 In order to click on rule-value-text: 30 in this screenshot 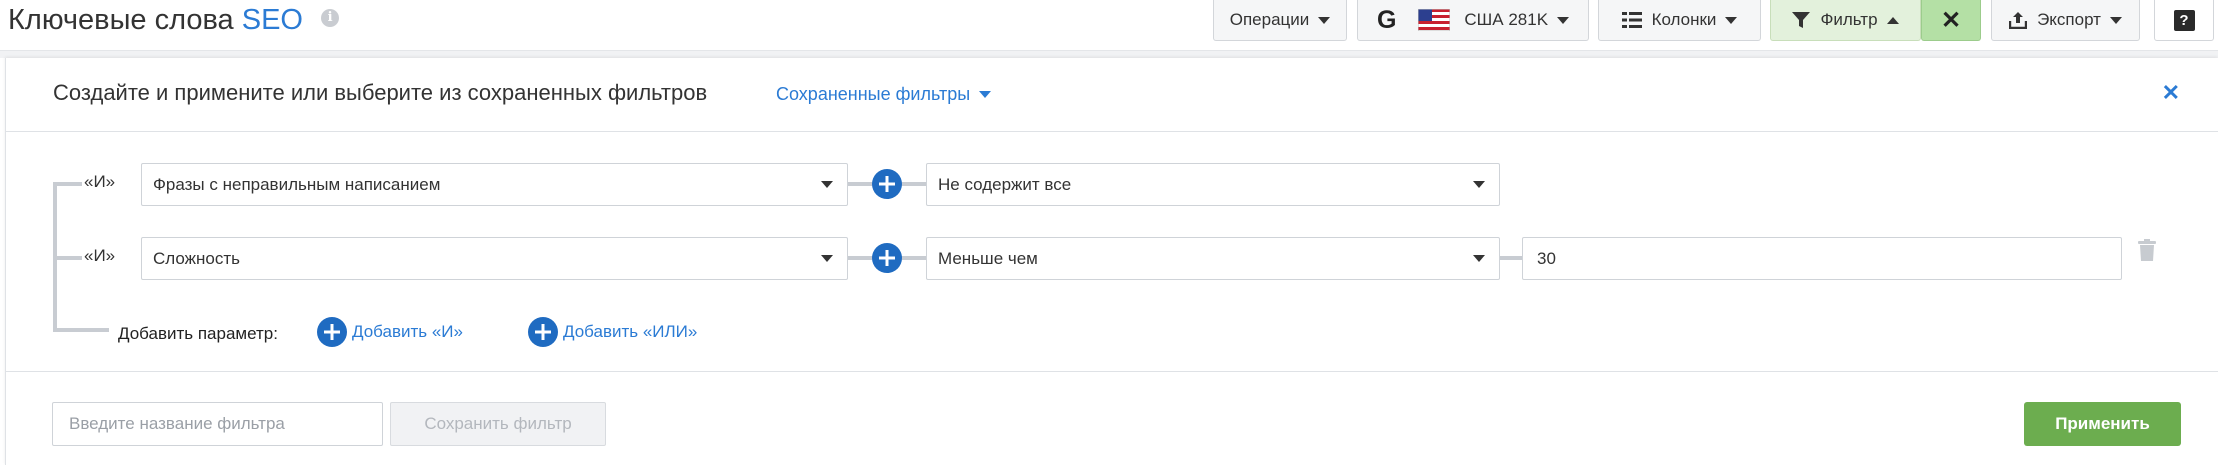, I will do `click(1546, 258)`.